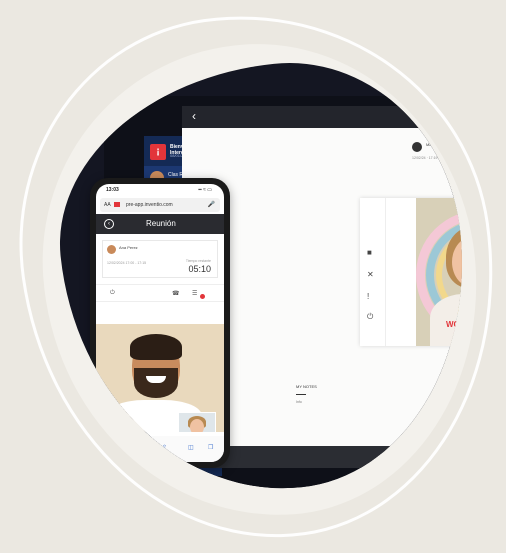  Describe the element at coordinates (137, 447) in the screenshot. I see `forward-nav-icon: ›` at that location.